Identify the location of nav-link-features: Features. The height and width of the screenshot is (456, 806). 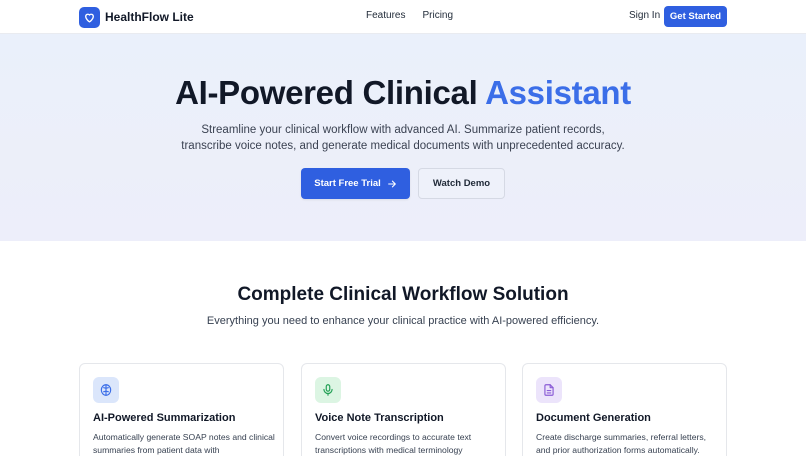
(385, 15).